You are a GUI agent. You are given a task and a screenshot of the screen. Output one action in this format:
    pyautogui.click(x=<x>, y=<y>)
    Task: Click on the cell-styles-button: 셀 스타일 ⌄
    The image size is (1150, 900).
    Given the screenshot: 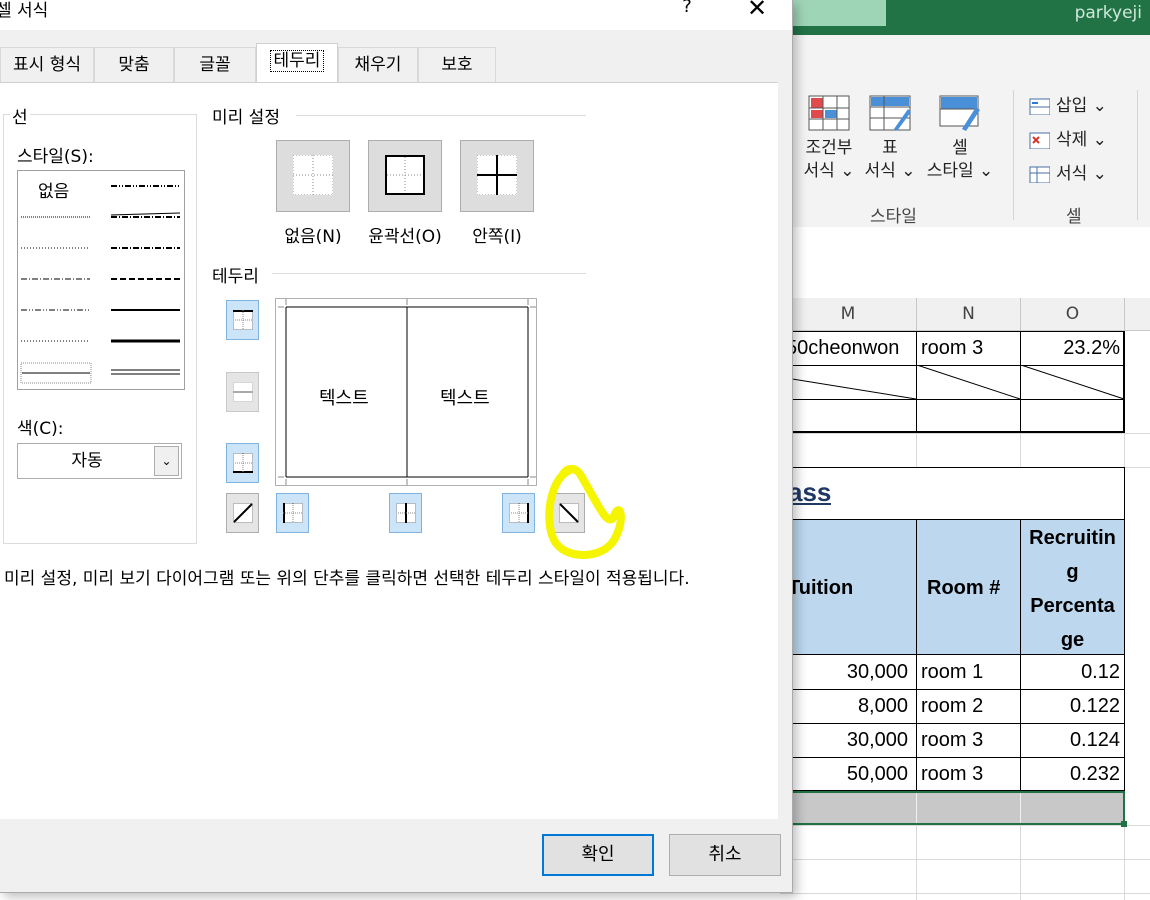 What is the action you would take?
    pyautogui.click(x=960, y=139)
    